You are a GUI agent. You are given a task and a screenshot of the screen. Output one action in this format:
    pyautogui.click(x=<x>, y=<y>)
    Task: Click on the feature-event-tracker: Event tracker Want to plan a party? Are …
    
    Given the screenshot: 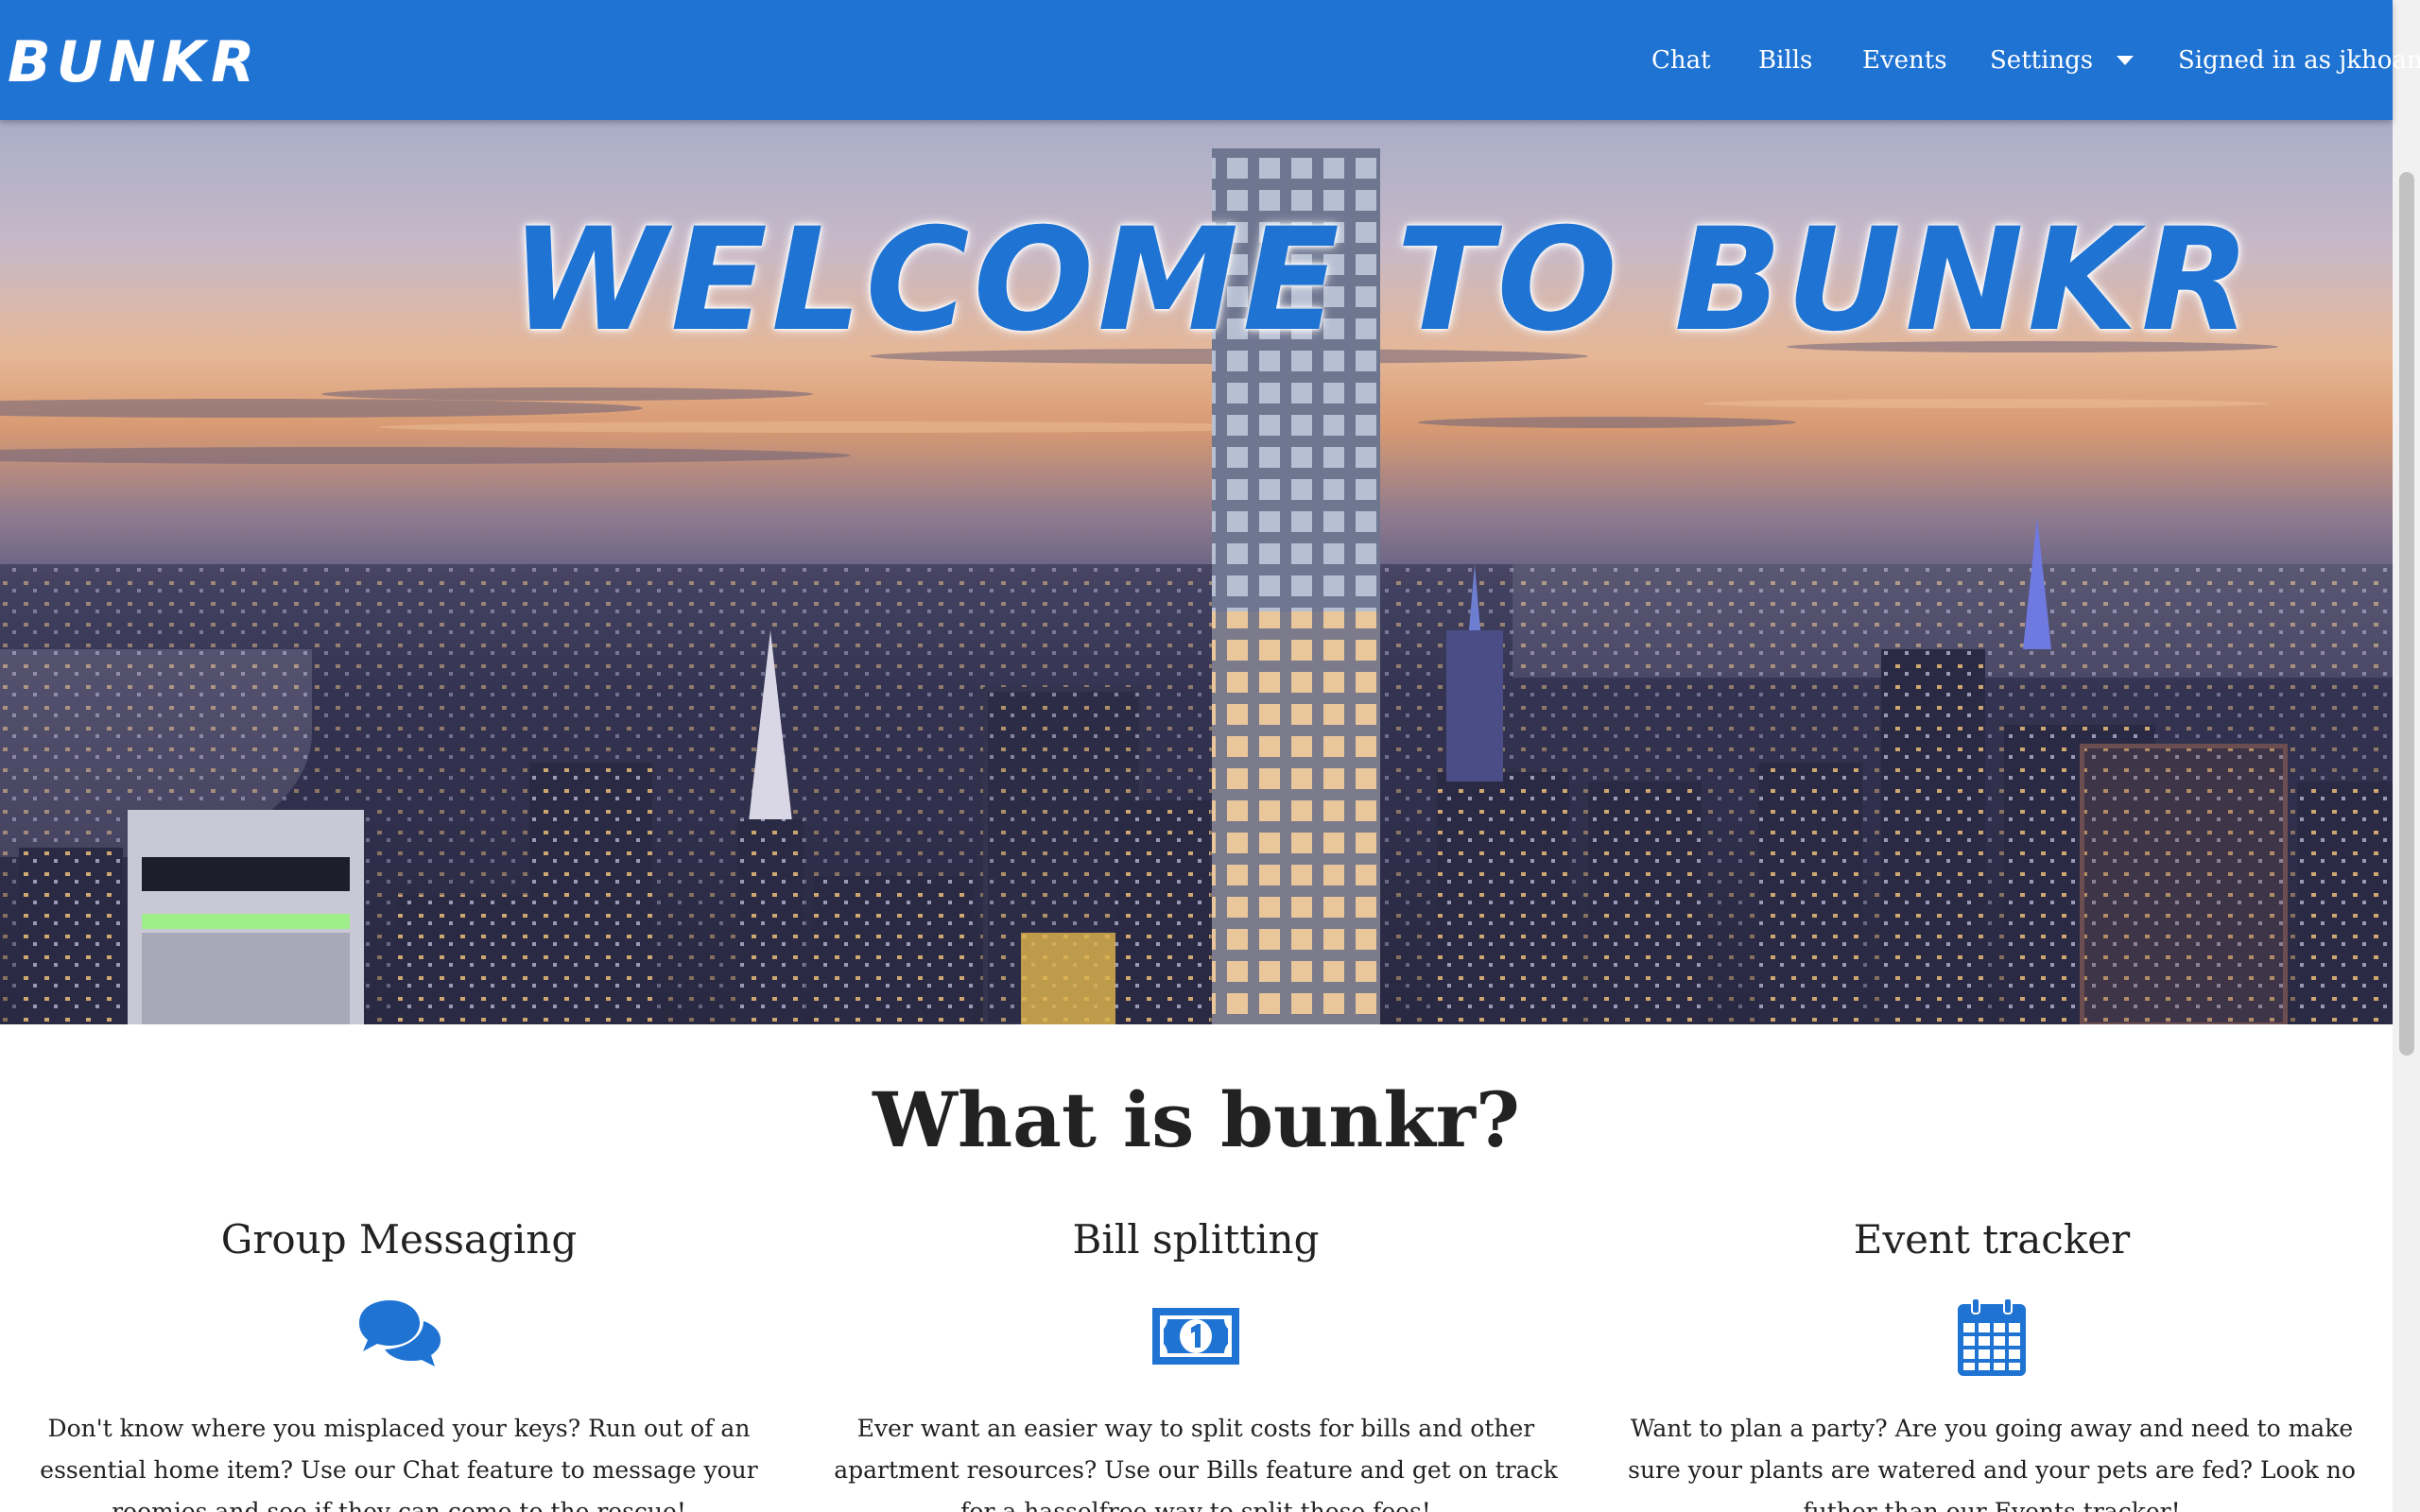 What is the action you would take?
    pyautogui.click(x=1991, y=1361)
    